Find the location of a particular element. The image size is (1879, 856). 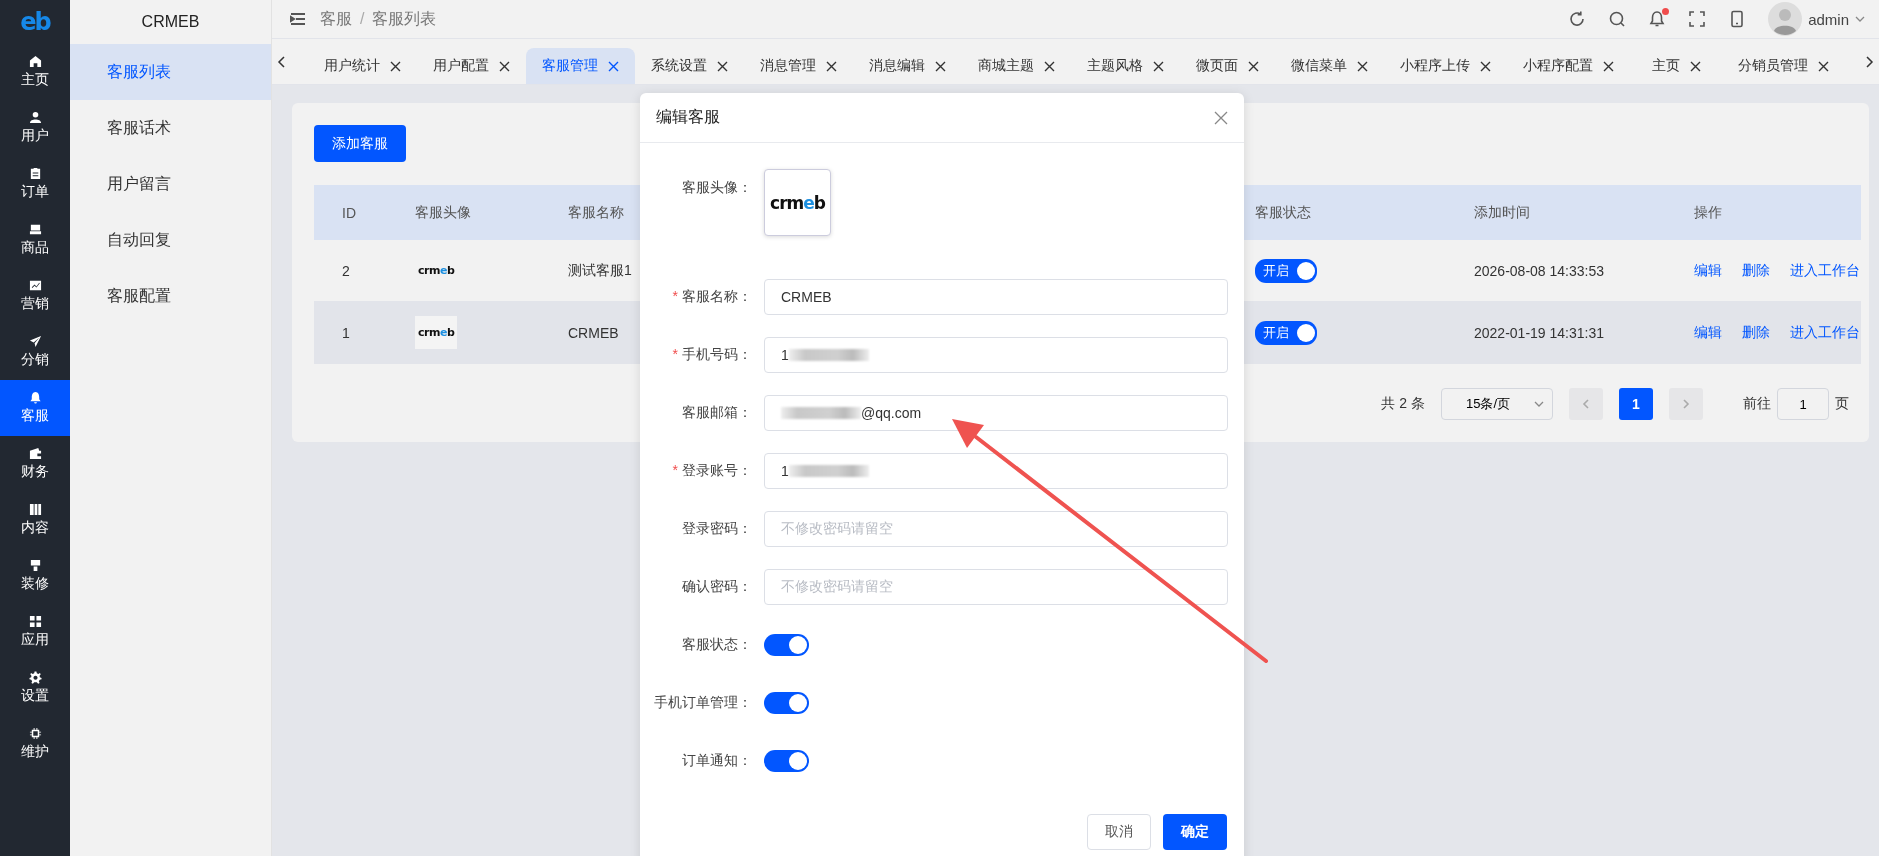

user-avatar is located at coordinates (1785, 19).